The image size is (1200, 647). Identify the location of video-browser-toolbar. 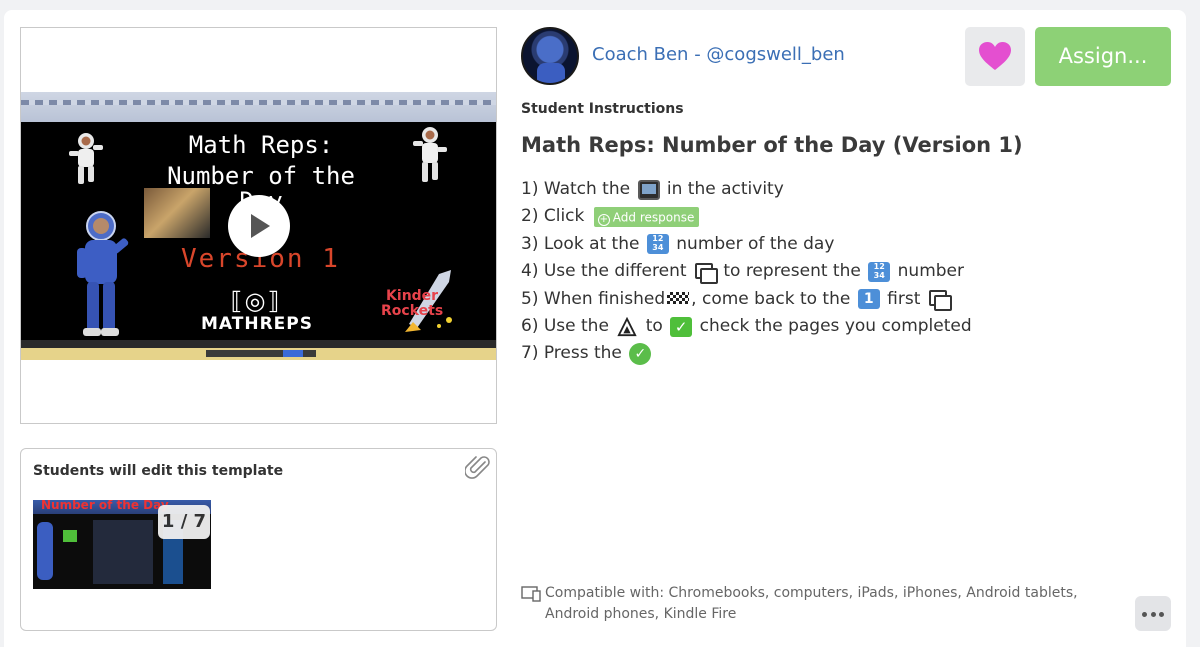
(258, 107).